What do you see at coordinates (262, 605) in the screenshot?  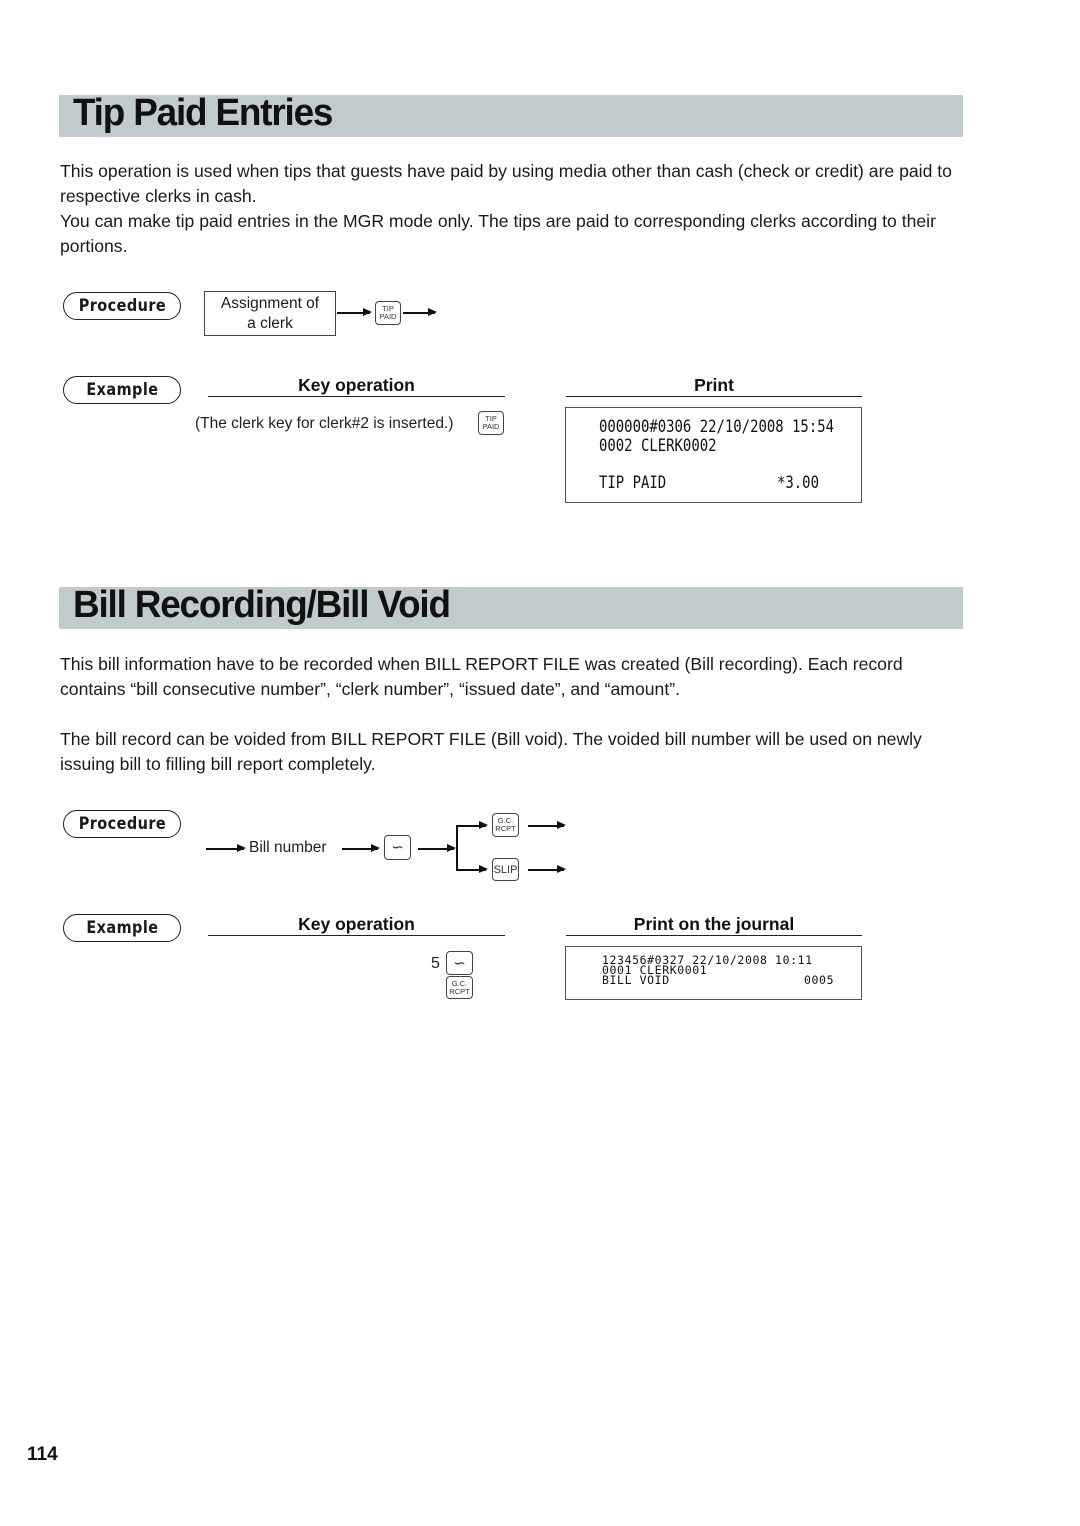 I see `section-title: Bill Recording/Bill Void` at bounding box center [262, 605].